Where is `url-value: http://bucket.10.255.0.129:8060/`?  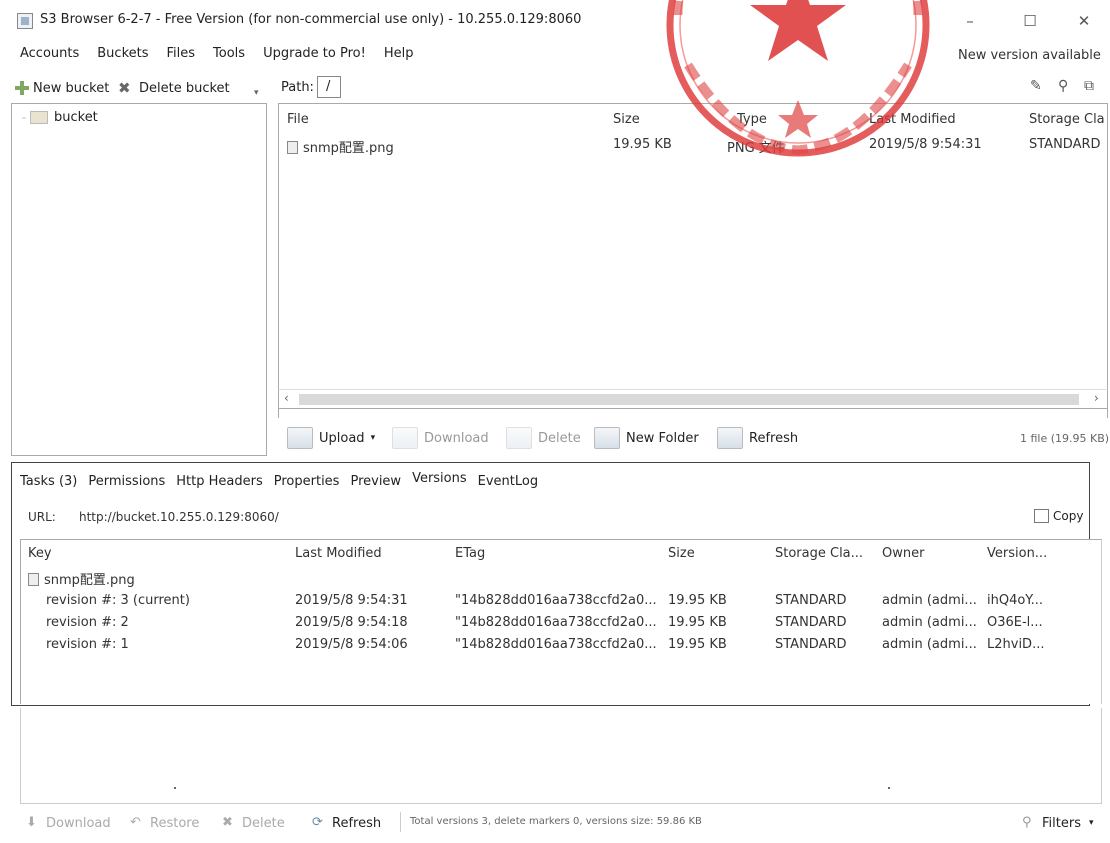 url-value: http://bucket.10.255.0.129:8060/ is located at coordinates (179, 517).